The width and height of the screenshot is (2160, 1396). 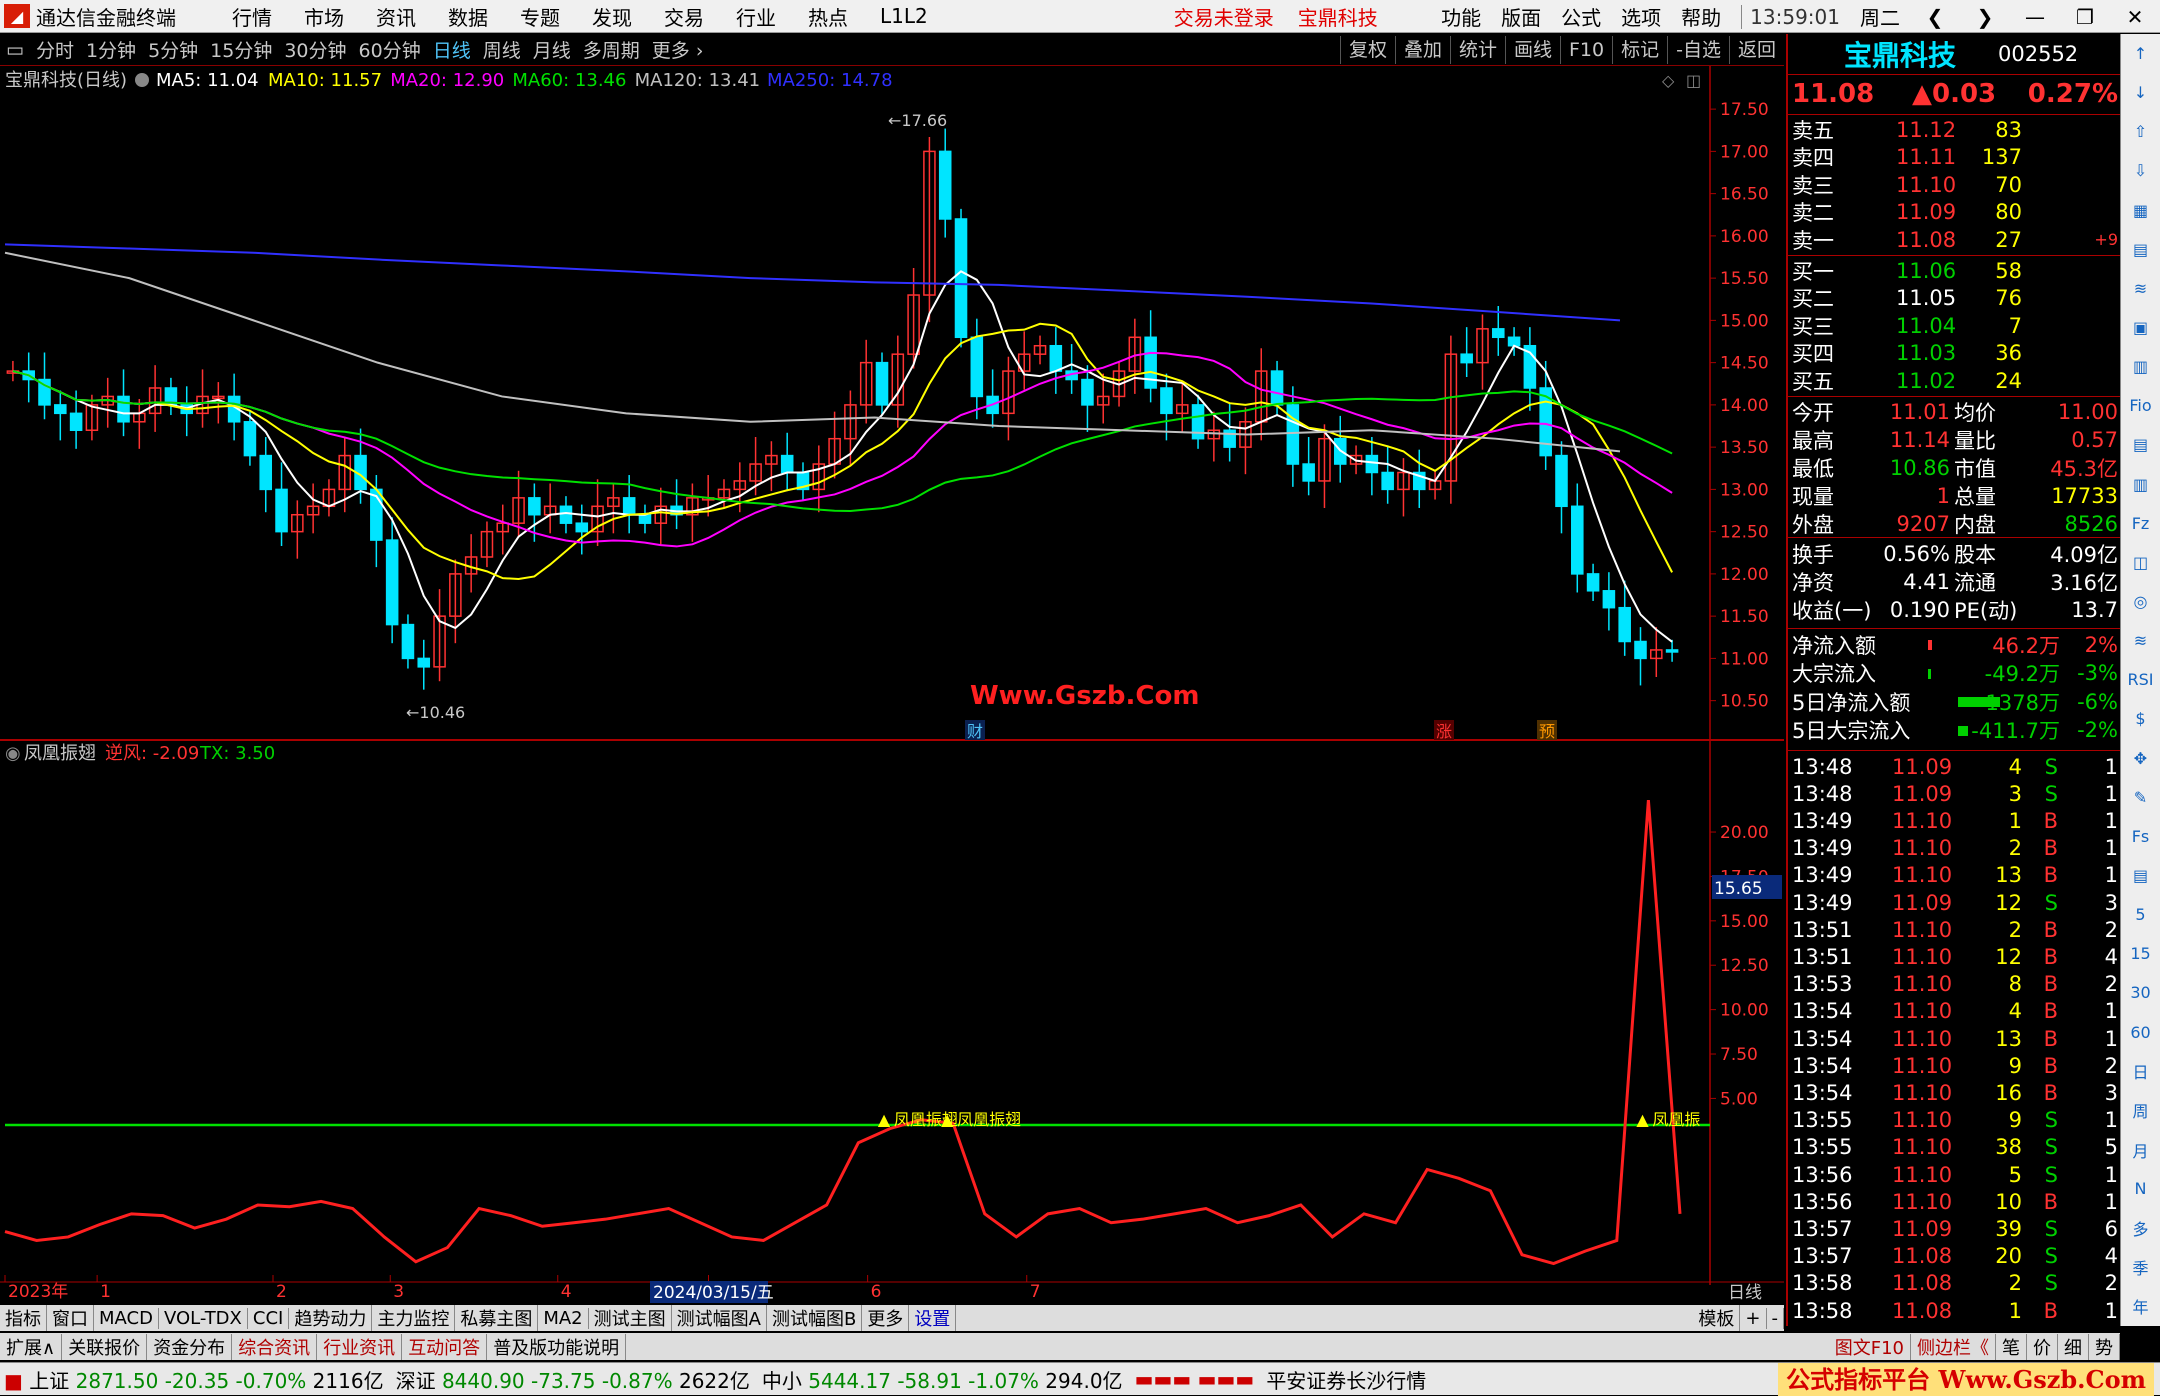 What do you see at coordinates (2140, 210) in the screenshot?
I see `sidebar-icon: ▦` at bounding box center [2140, 210].